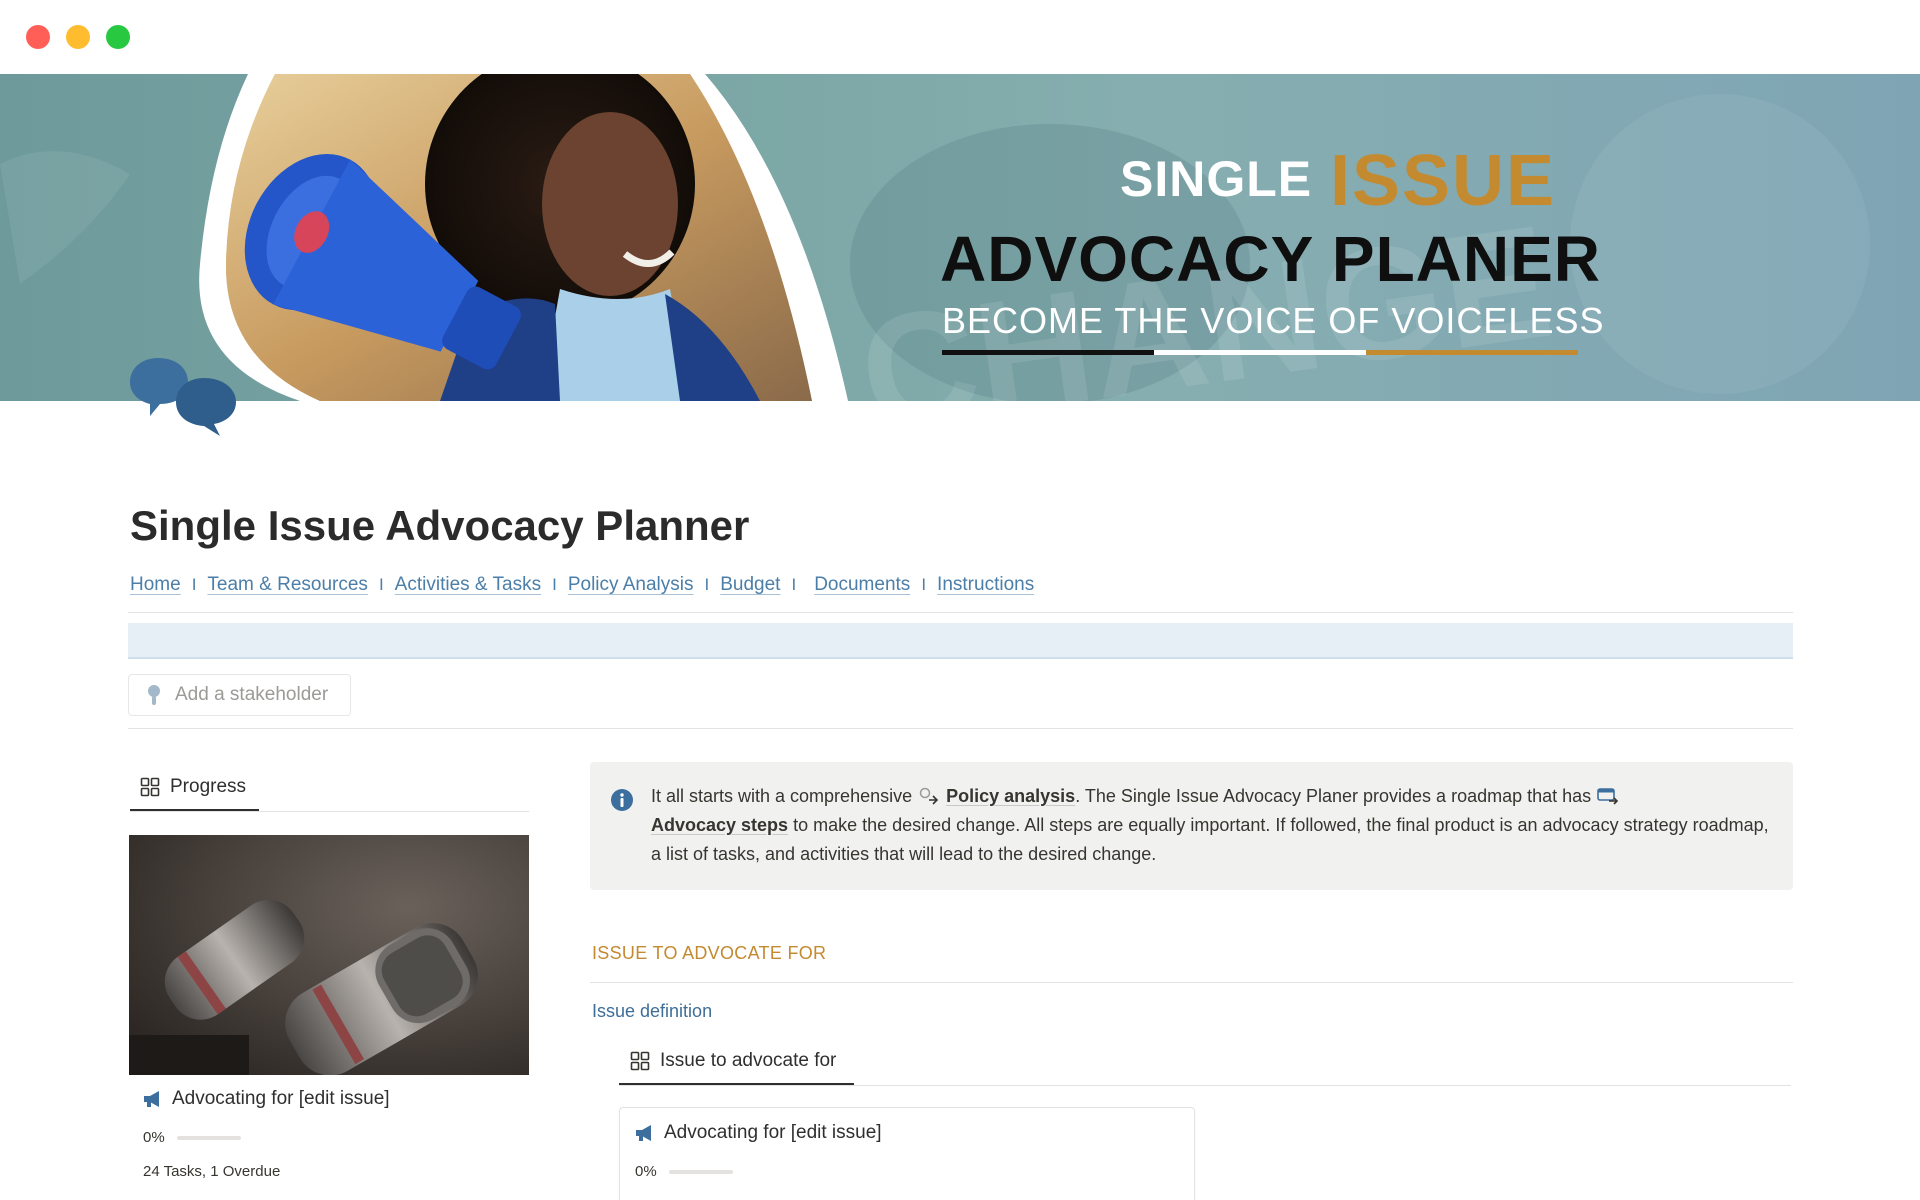  What do you see at coordinates (985, 585) in the screenshot?
I see `nav-link-instructions: Instructions` at bounding box center [985, 585].